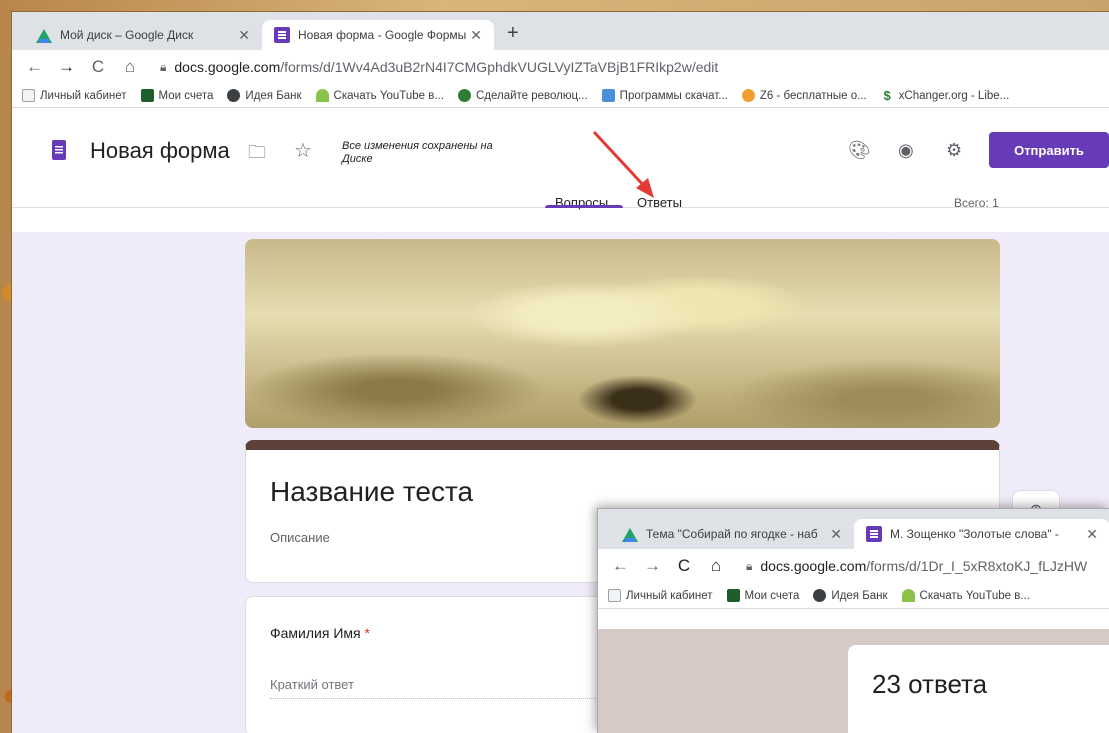 This screenshot has height=733, width=1109. I want to click on tab-my-drive: Мой диск – Google Диск ✕, so click(143, 35).